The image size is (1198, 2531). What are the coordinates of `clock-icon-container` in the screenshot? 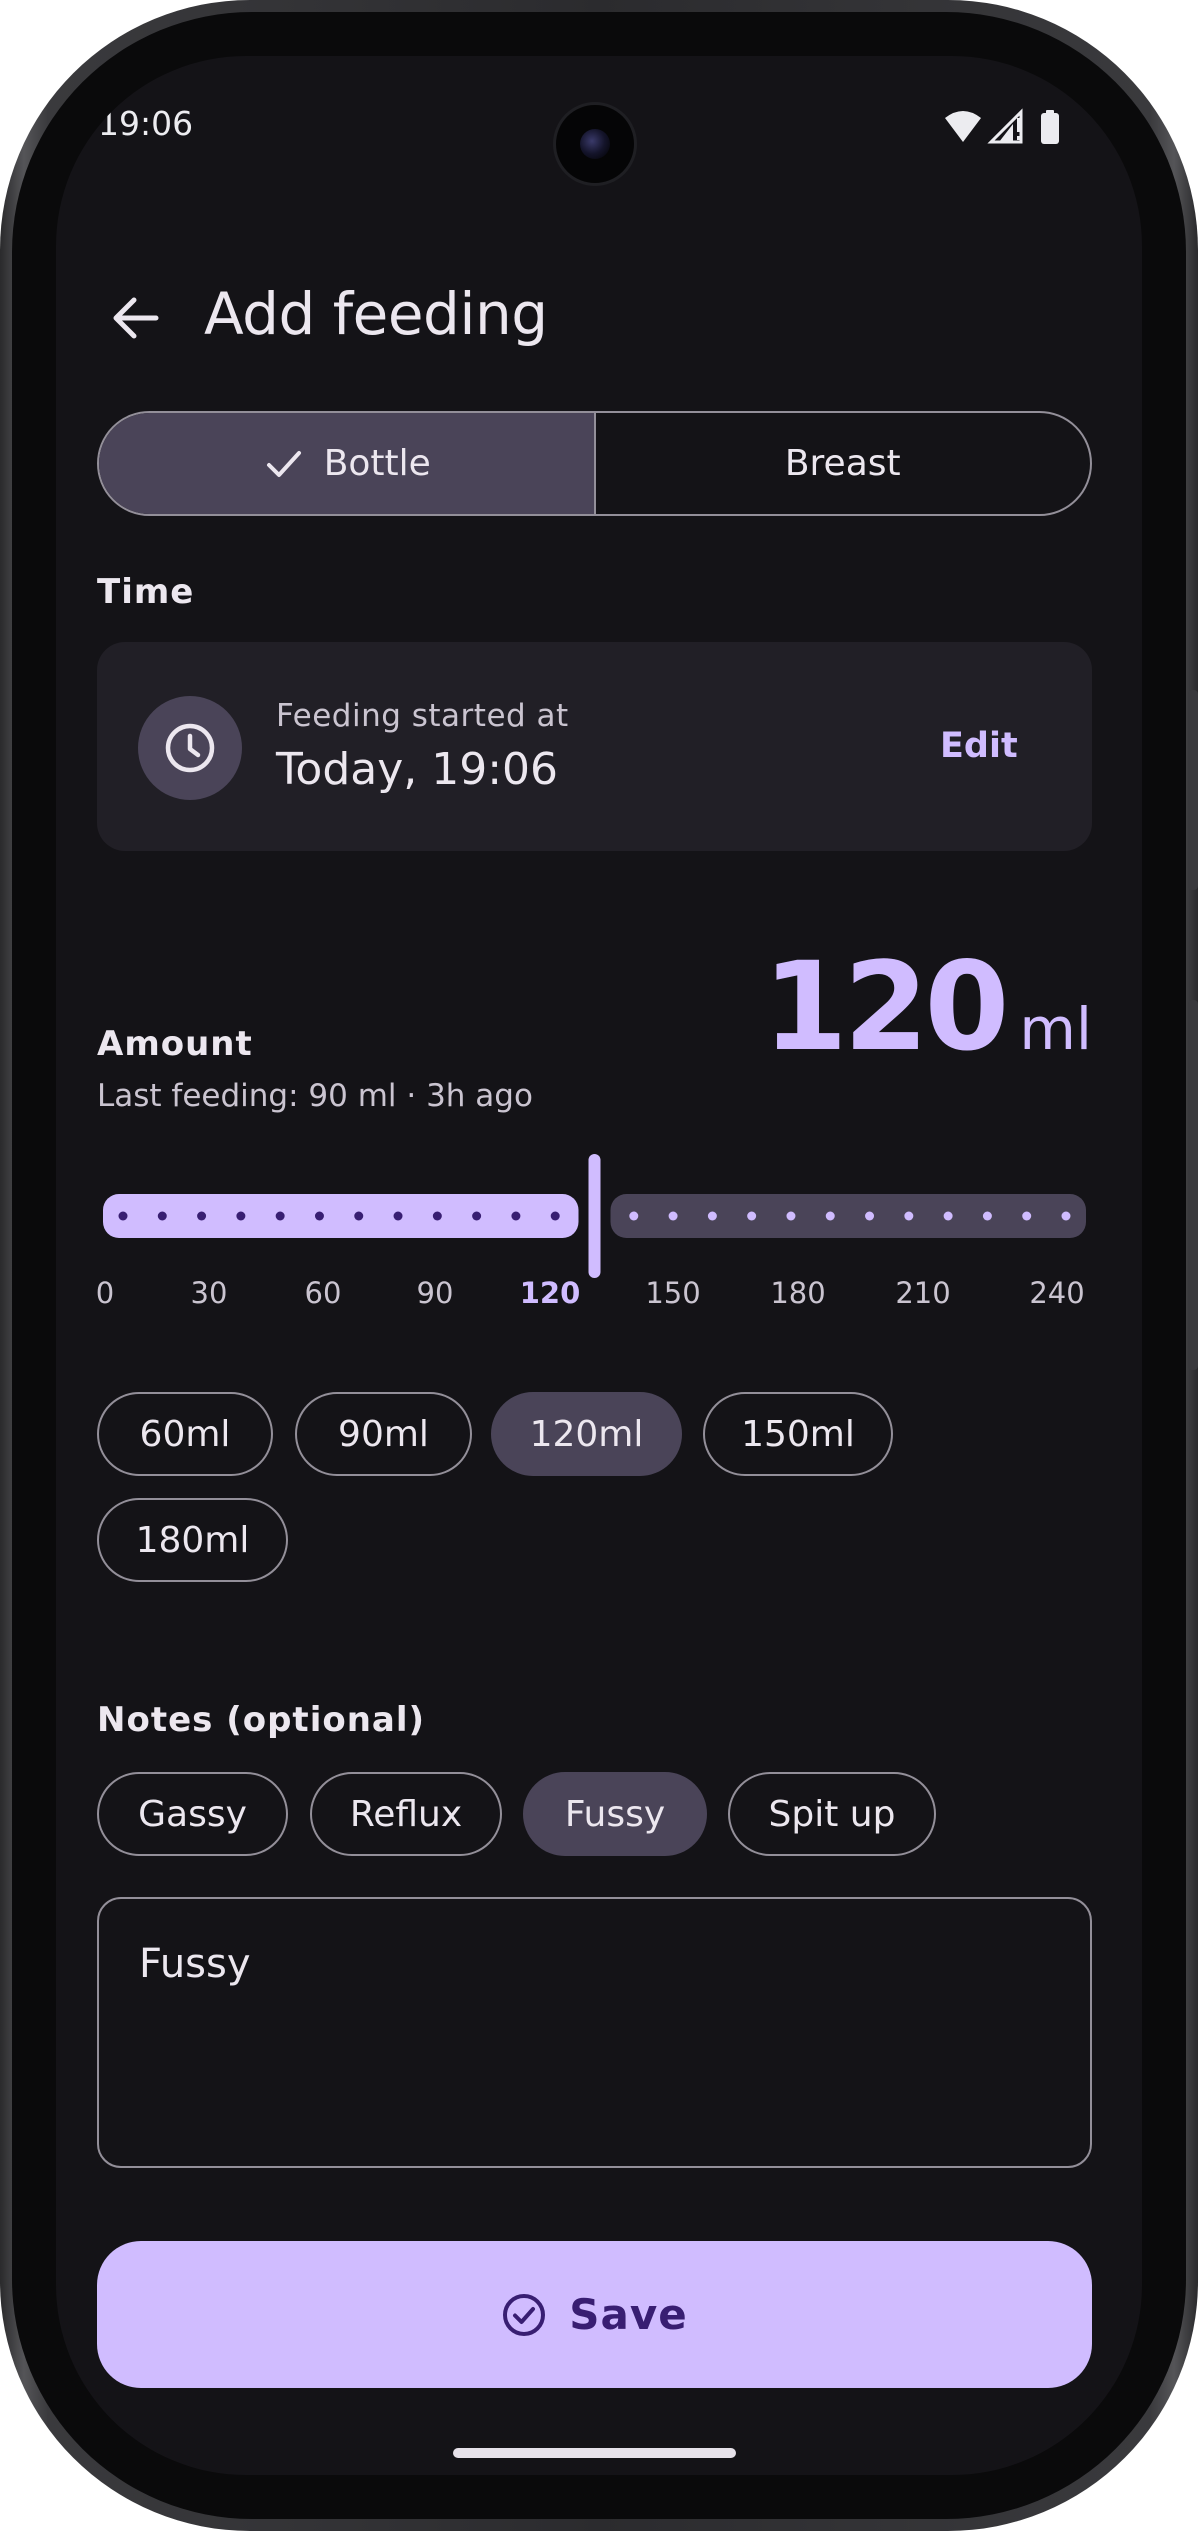 It's located at (190, 748).